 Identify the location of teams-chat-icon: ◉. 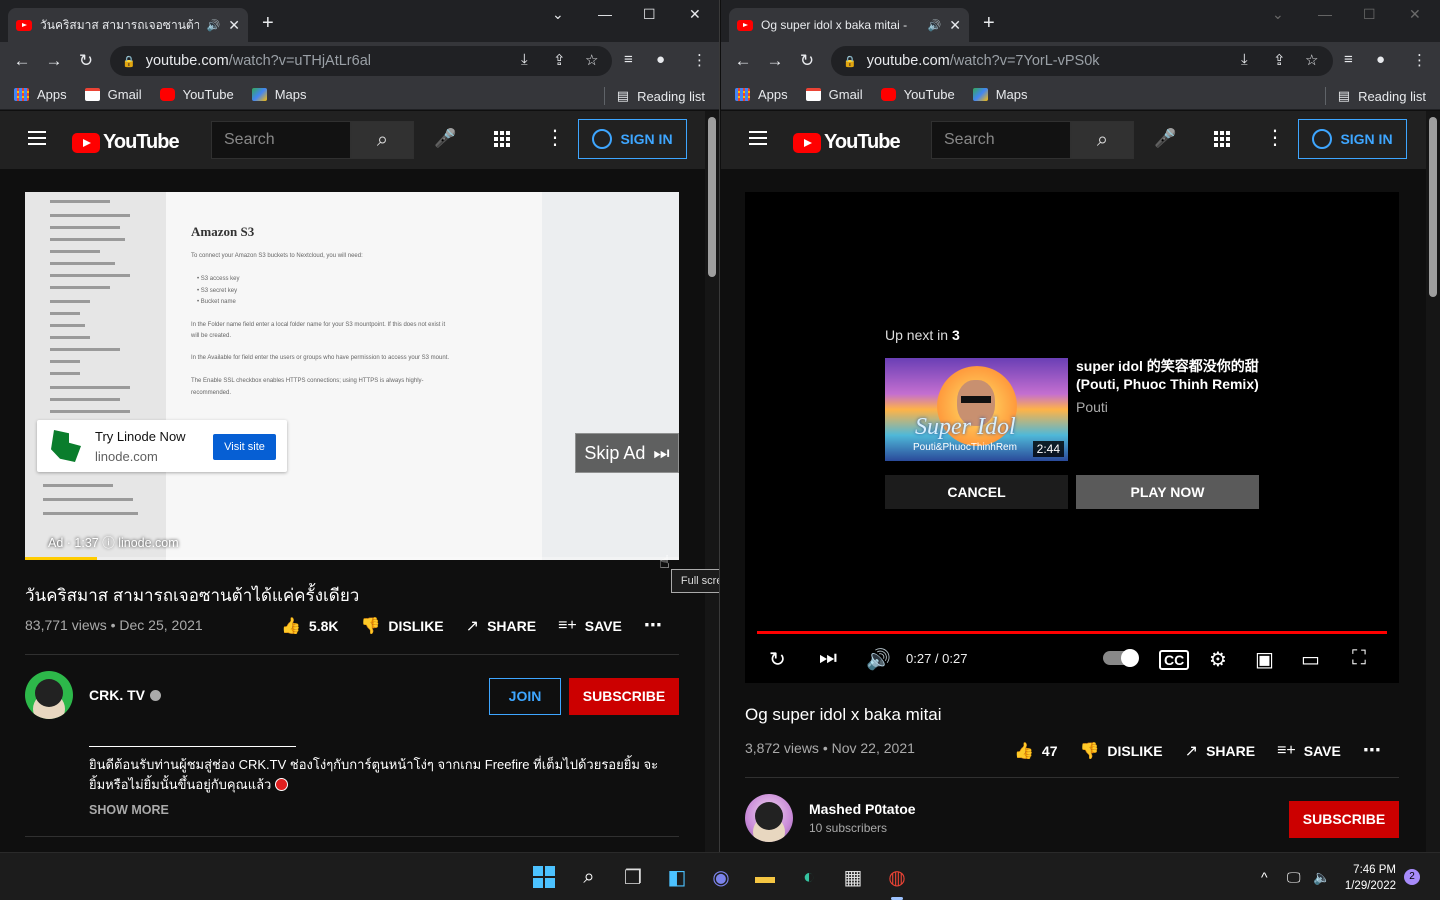
(721, 877).